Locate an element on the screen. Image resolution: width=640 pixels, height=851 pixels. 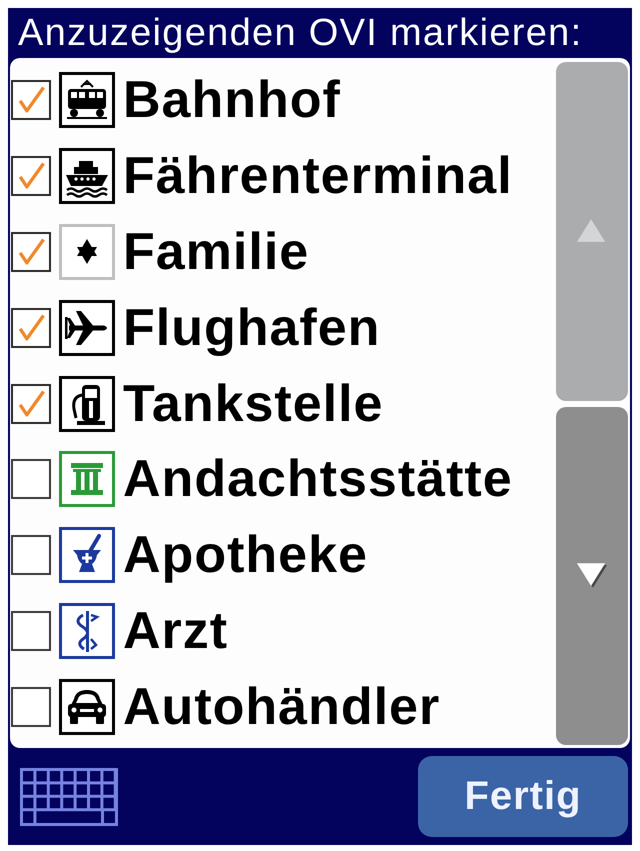
category-label: Autohändler is located at coordinates (281, 707).